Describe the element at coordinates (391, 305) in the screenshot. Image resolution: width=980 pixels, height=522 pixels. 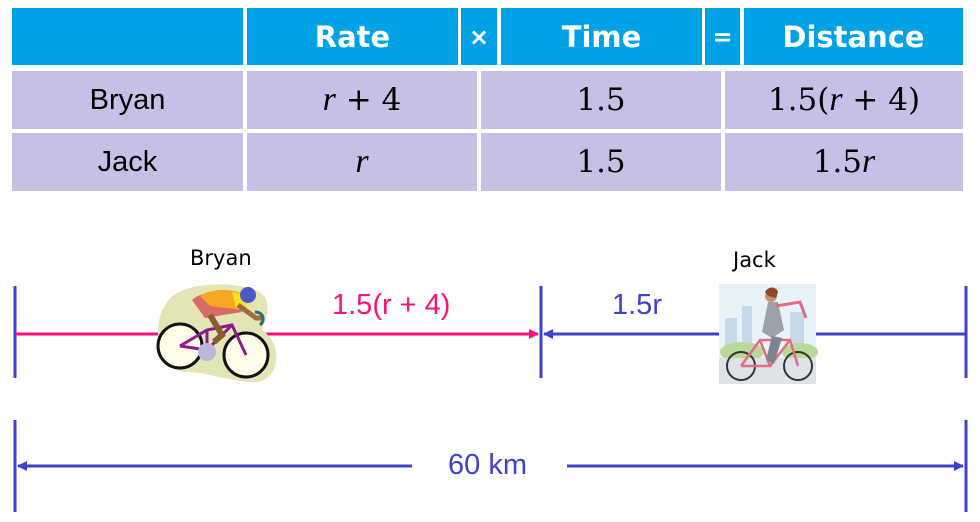
I see `bryan-distance-label: 1.5(r + 4)` at that location.